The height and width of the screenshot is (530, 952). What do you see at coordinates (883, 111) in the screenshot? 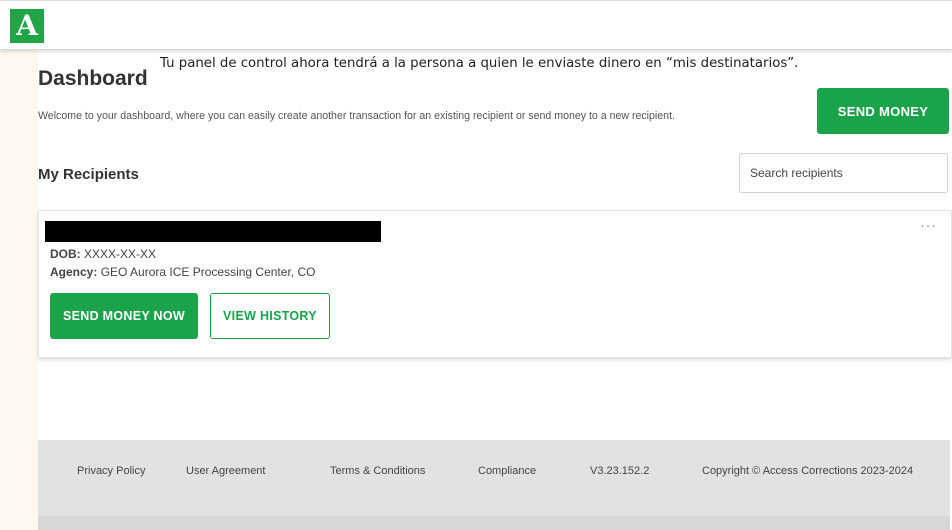
I see `send-money-button: SEND MONEY` at bounding box center [883, 111].